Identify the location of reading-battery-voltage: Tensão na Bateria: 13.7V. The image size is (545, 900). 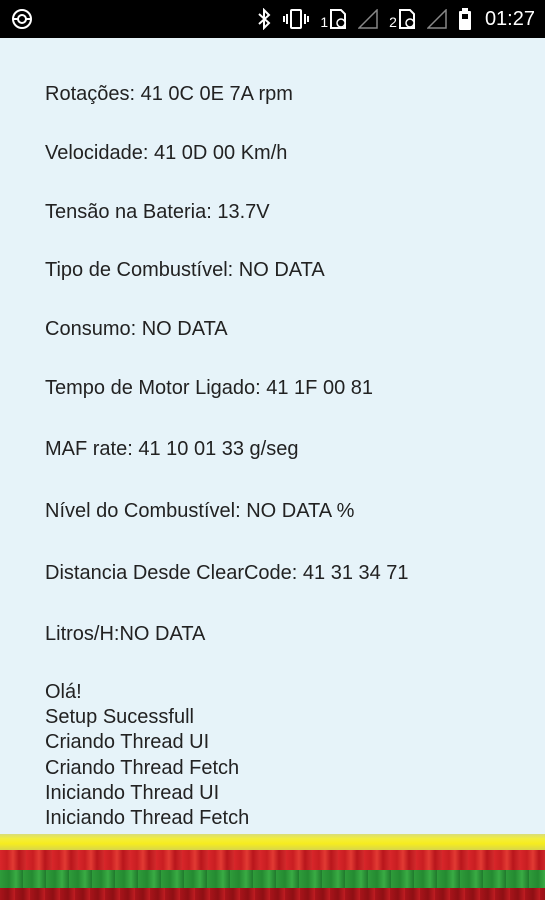
(157, 212).